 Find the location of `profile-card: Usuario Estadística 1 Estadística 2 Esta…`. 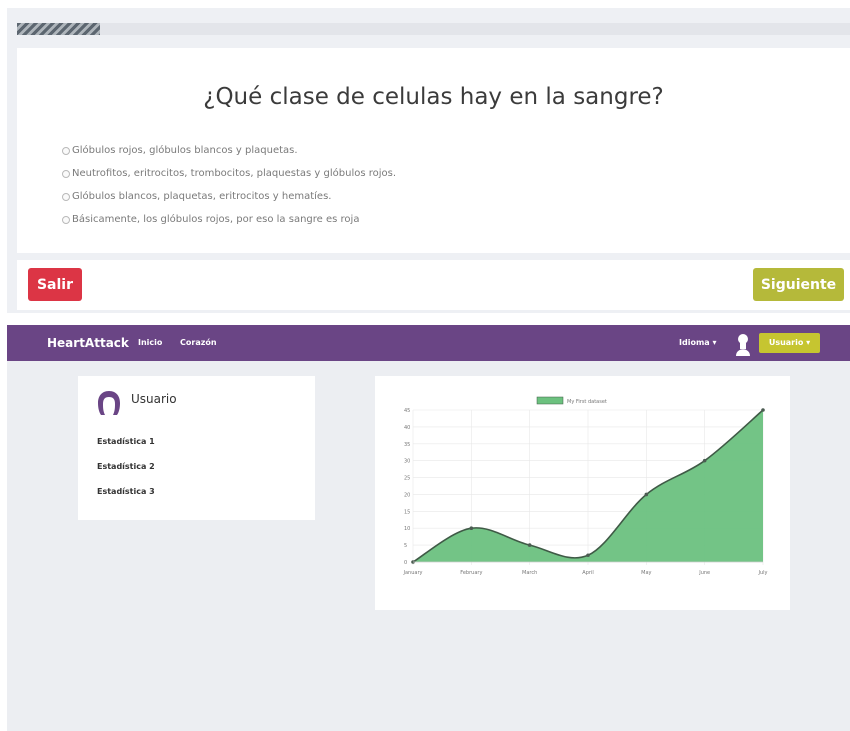

profile-card: Usuario Estadística 1 Estadística 2 Esta… is located at coordinates (196, 448).